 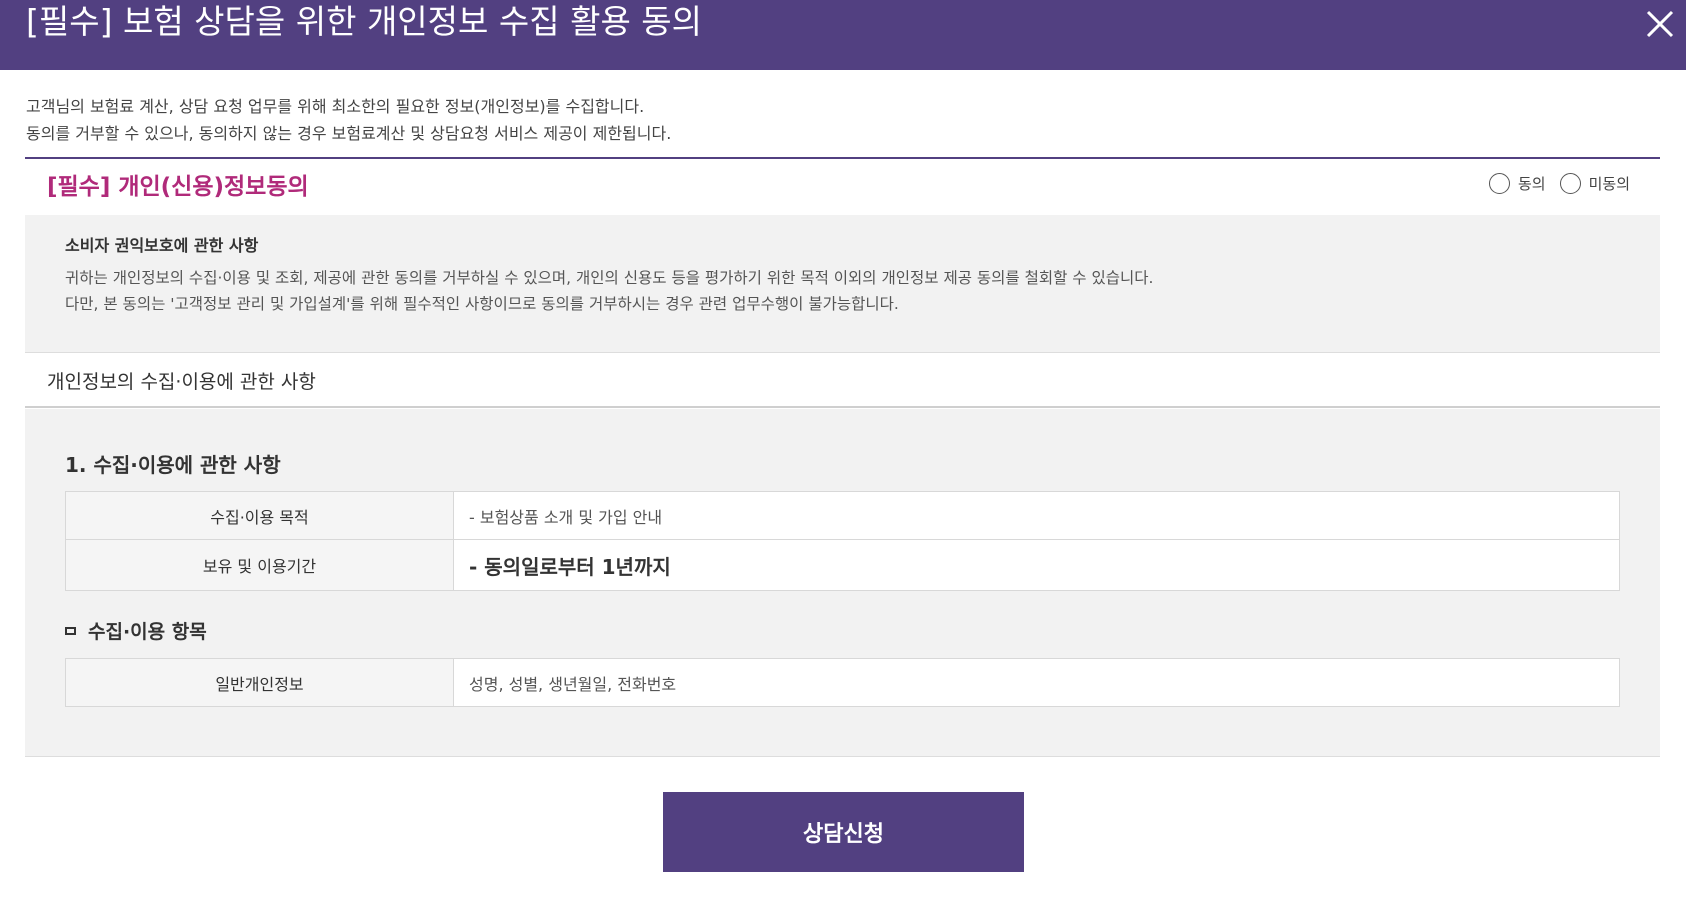 What do you see at coordinates (162, 245) in the screenshot?
I see `notice-title: 소비자 권익보호에 관한 사항` at bounding box center [162, 245].